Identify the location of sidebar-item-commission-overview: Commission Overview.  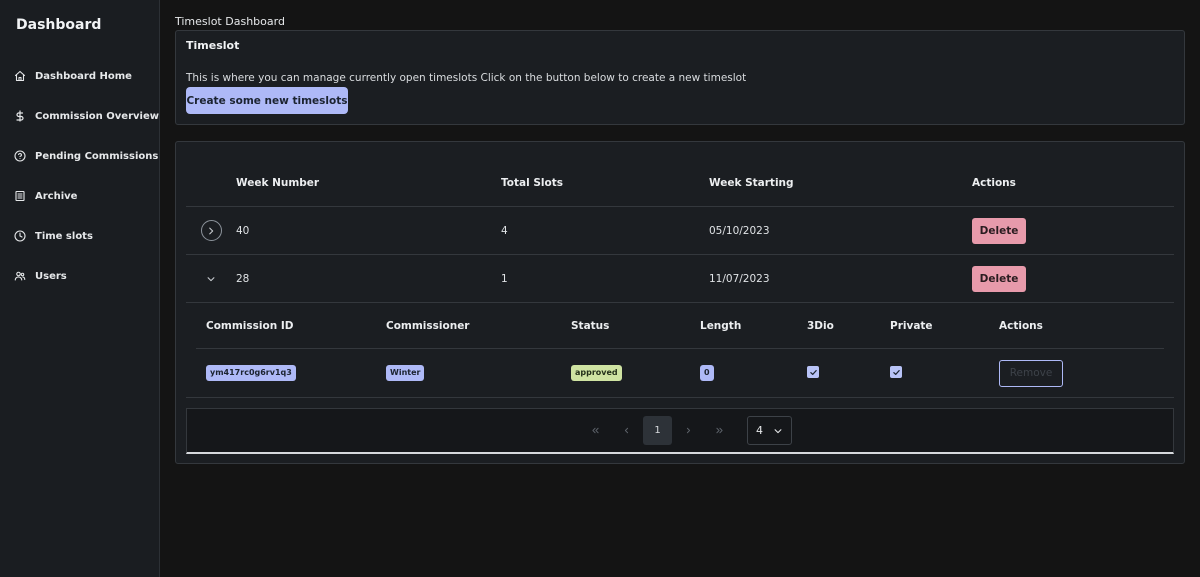
(79, 116).